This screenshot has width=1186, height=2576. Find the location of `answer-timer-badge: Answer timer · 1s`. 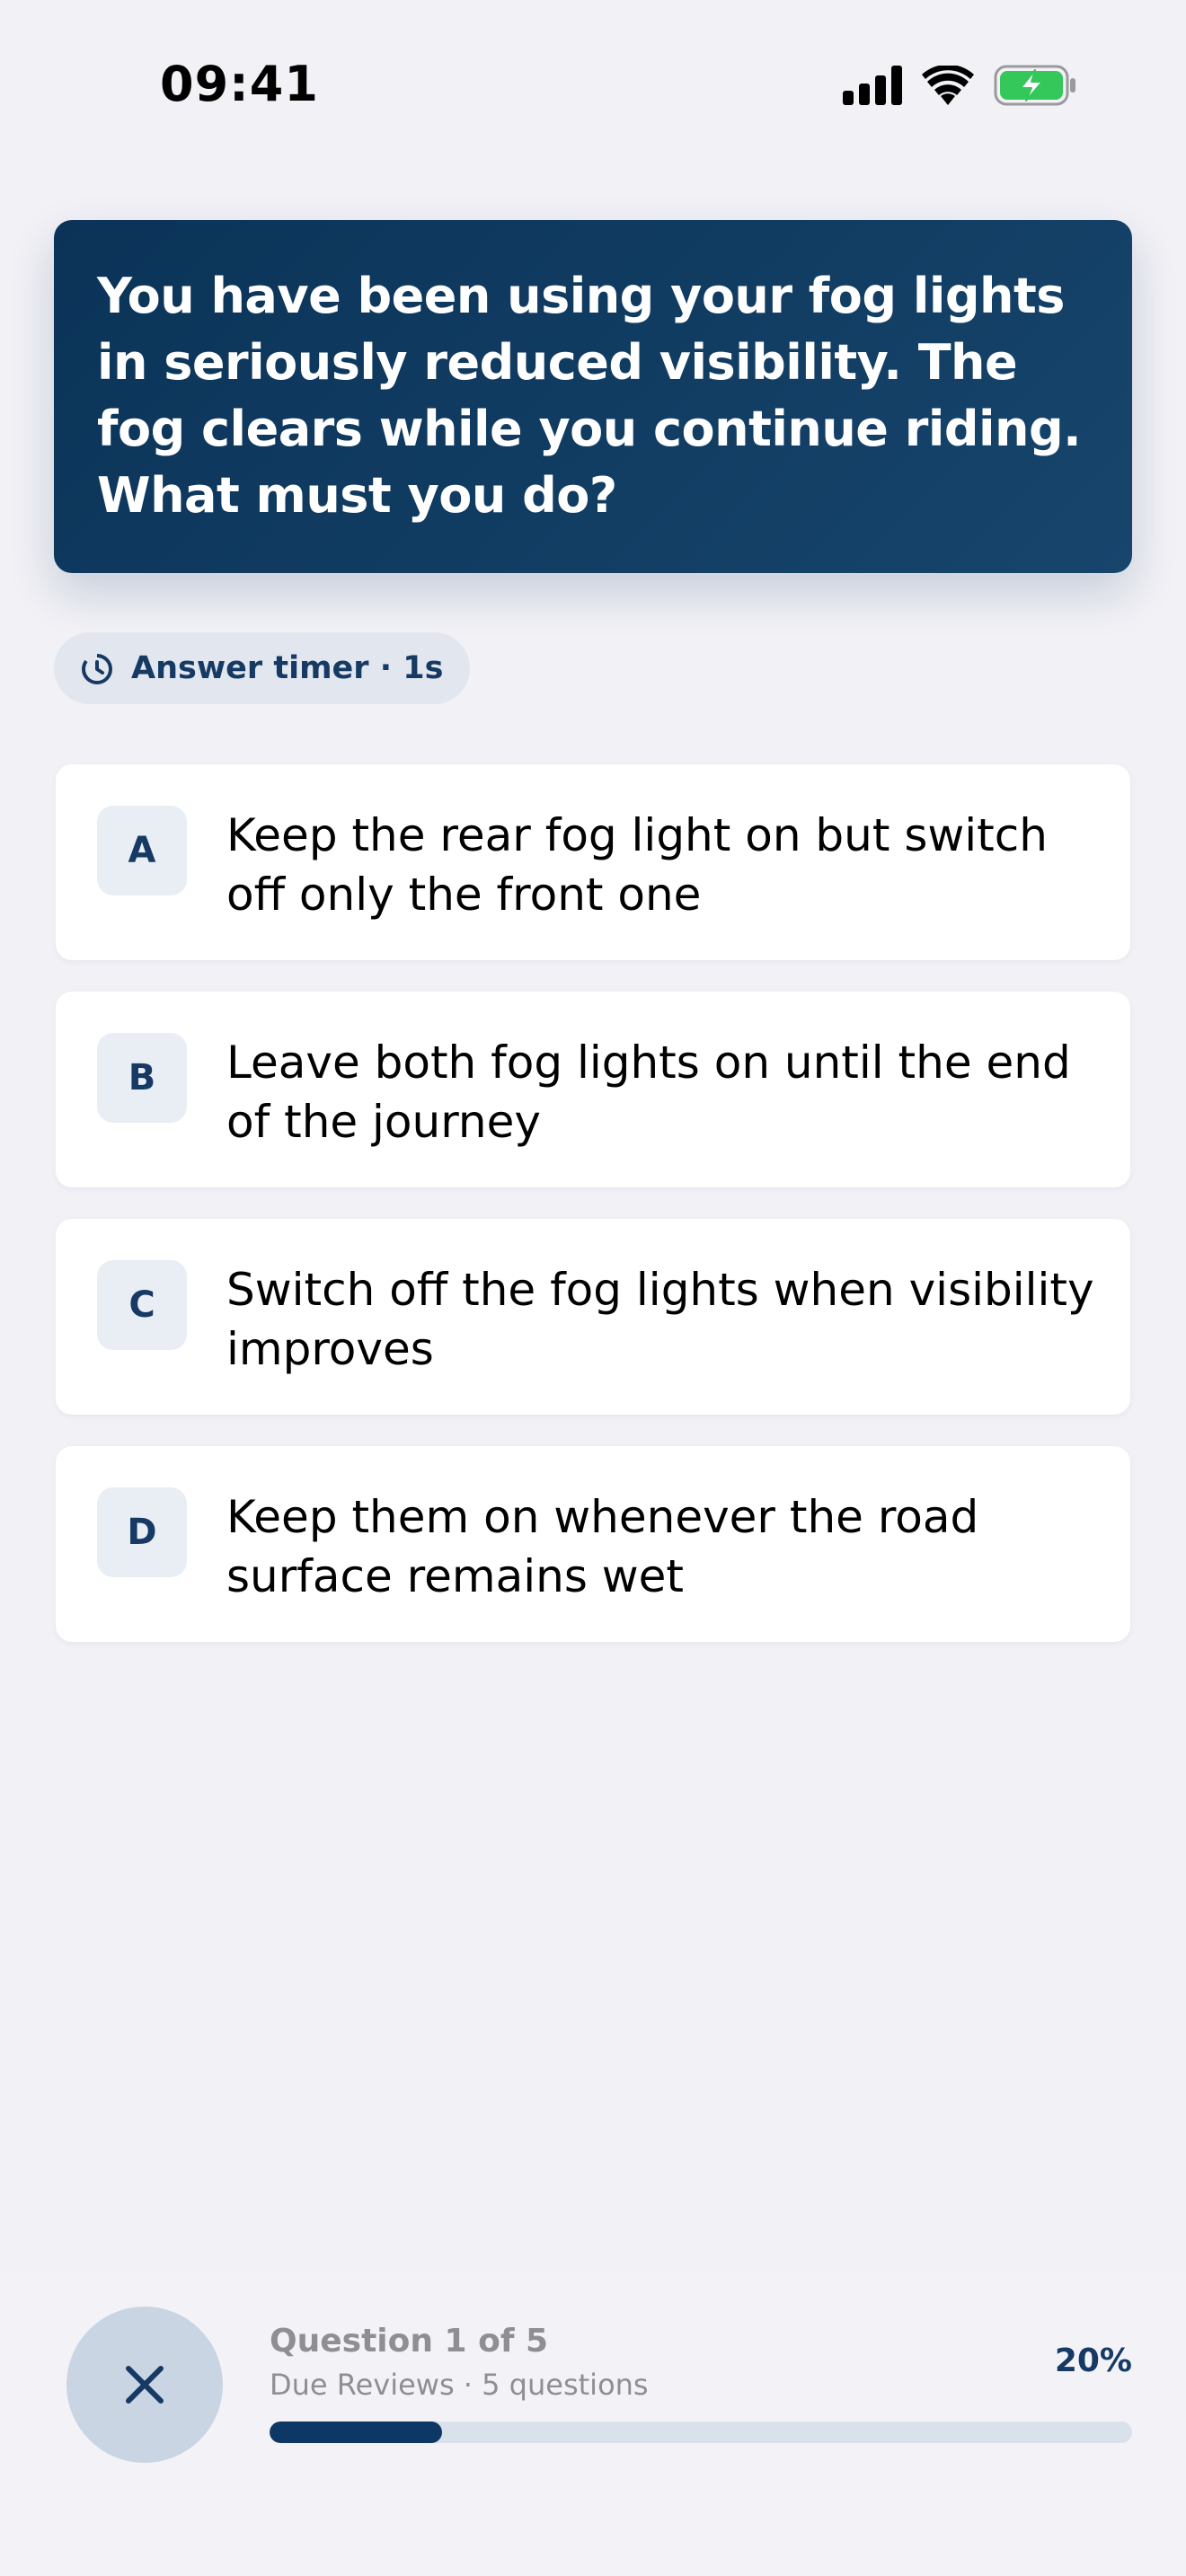

answer-timer-badge: Answer timer · 1s is located at coordinates (262, 668).